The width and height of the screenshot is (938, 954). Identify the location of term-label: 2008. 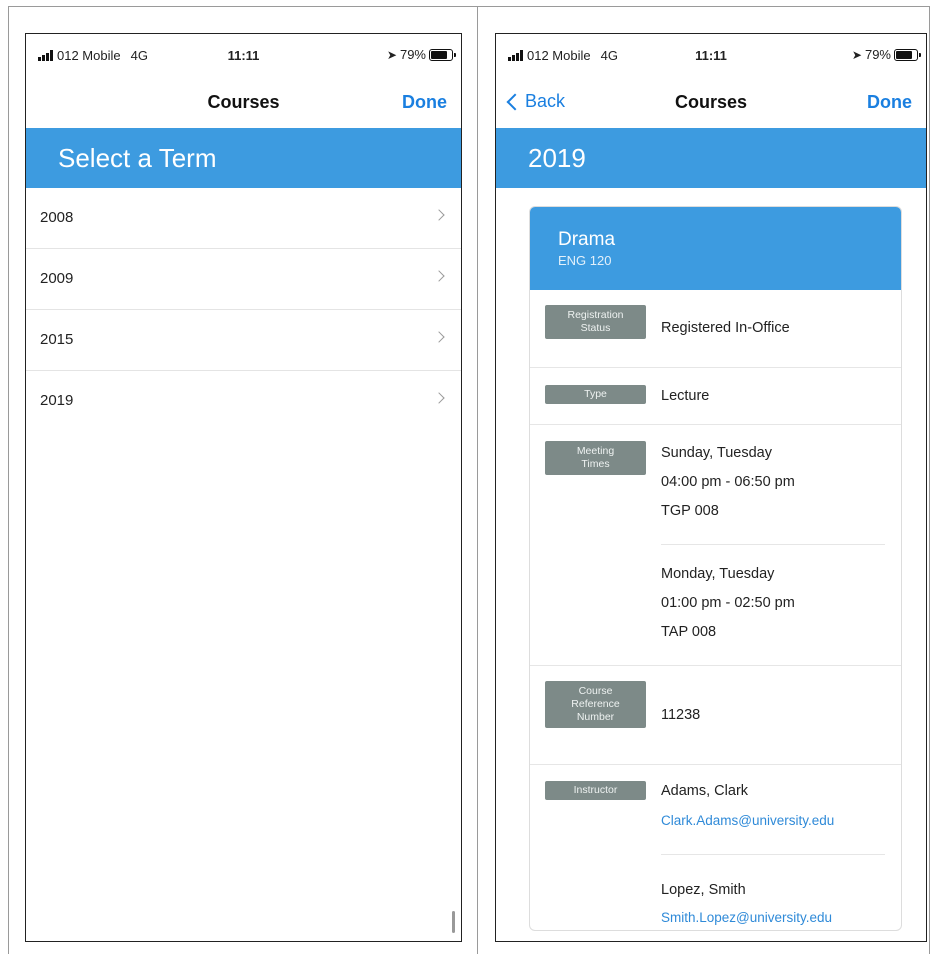
(57, 217).